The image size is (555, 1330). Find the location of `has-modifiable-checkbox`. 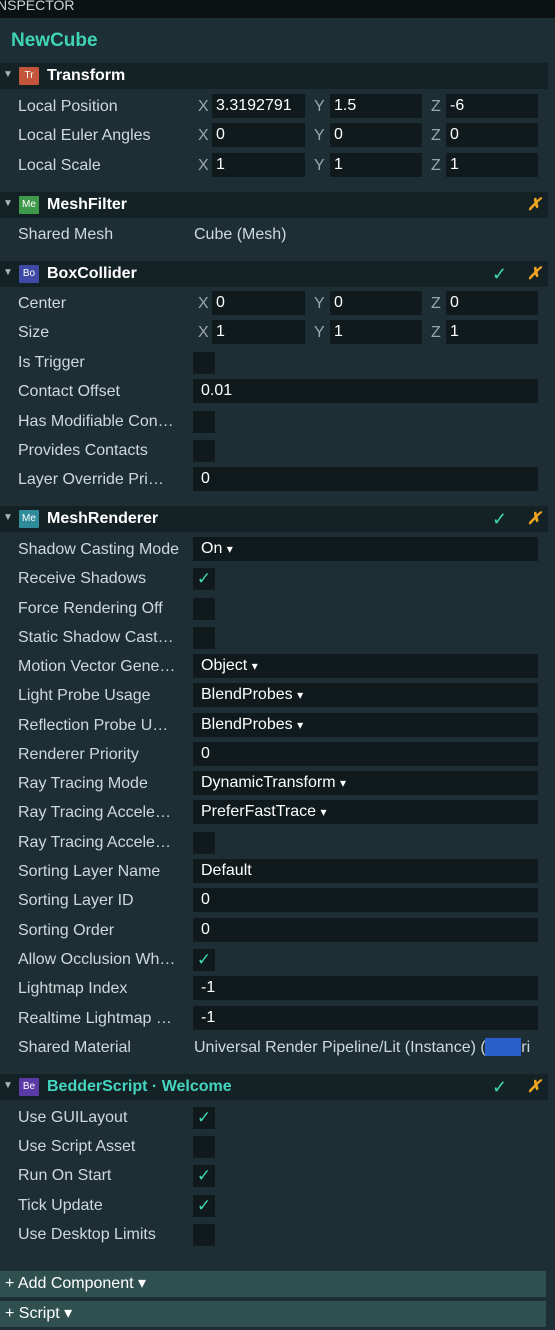

has-modifiable-checkbox is located at coordinates (204, 422).